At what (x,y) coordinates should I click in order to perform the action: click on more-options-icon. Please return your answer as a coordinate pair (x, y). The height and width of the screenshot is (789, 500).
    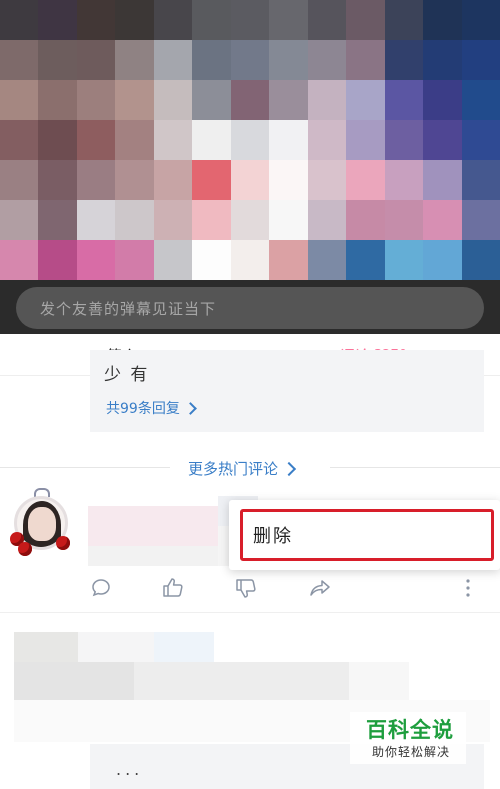
    Looking at the image, I should click on (468, 588).